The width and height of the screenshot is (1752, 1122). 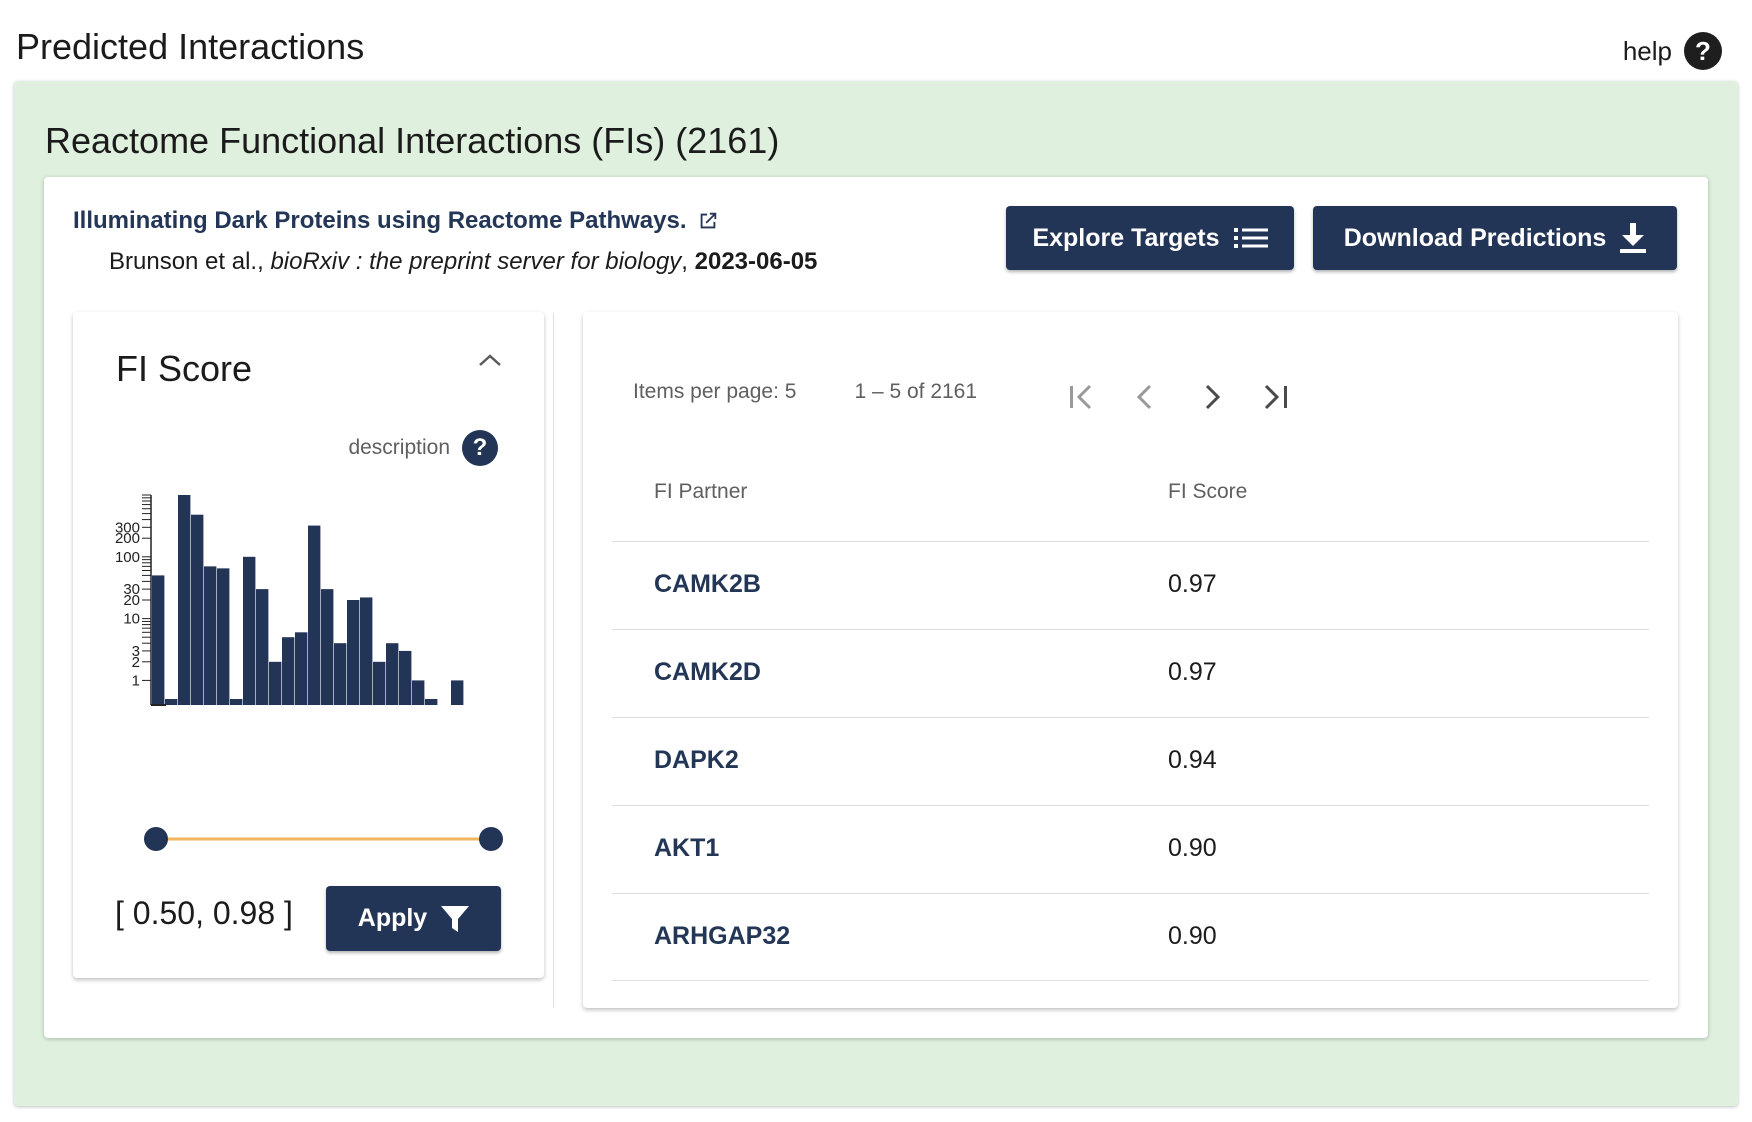 I want to click on paginator: Items per page: 5 1 – 5 of 2161, so click(x=805, y=392).